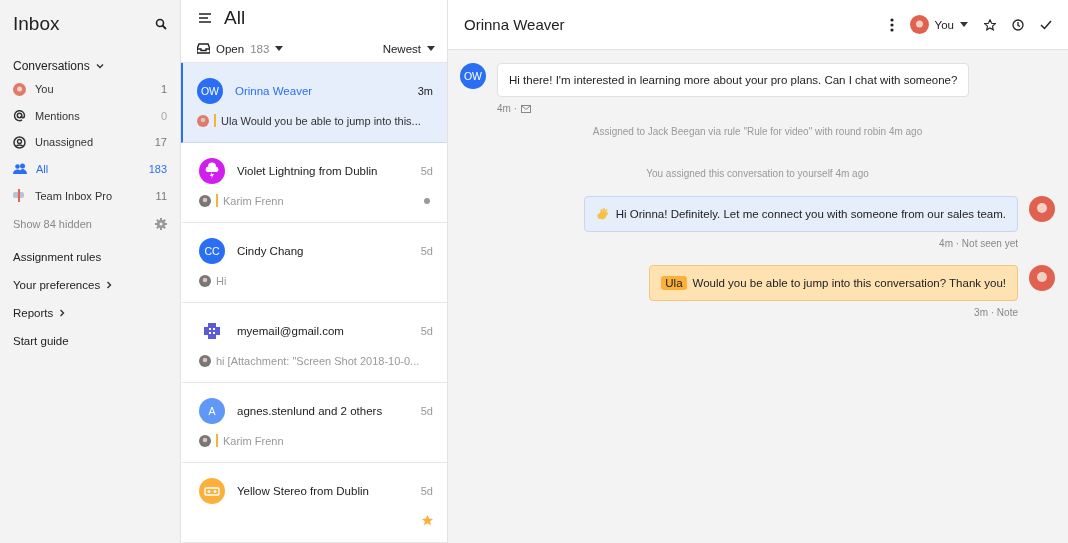  What do you see at coordinates (515, 24) in the screenshot?
I see `conversation-title: Orinna Weaver` at bounding box center [515, 24].